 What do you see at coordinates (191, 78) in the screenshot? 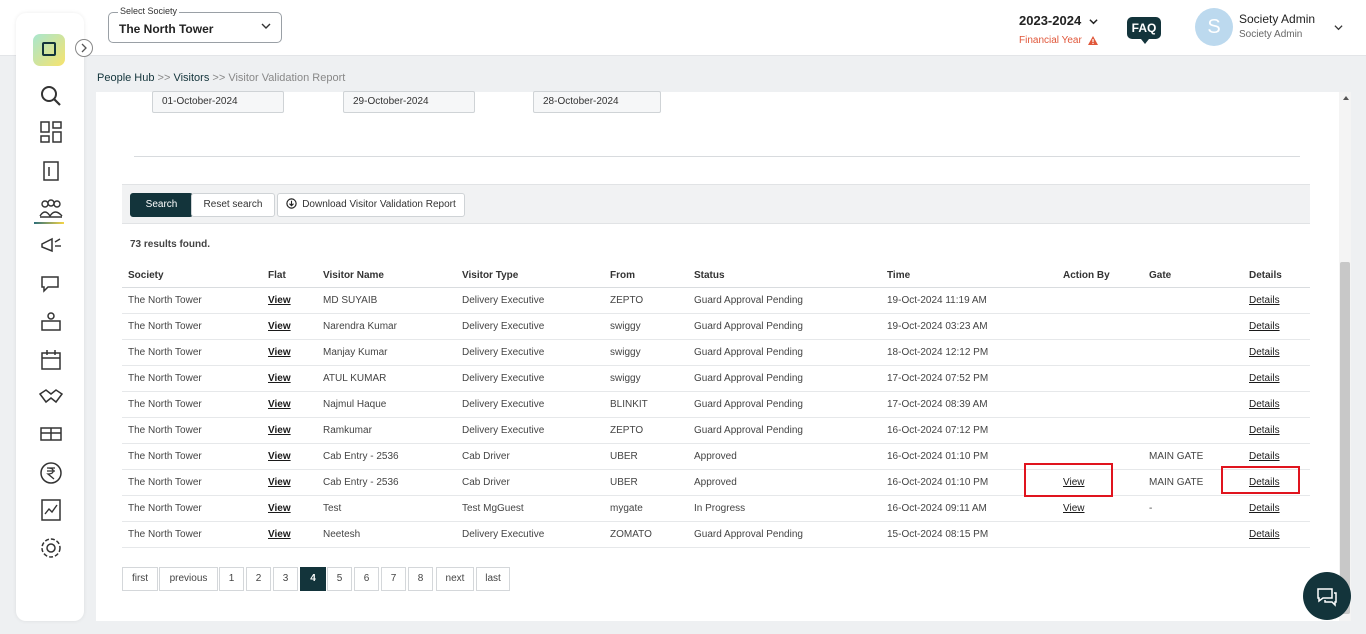
I see `breadcrumb-visitors: Visitors` at bounding box center [191, 78].